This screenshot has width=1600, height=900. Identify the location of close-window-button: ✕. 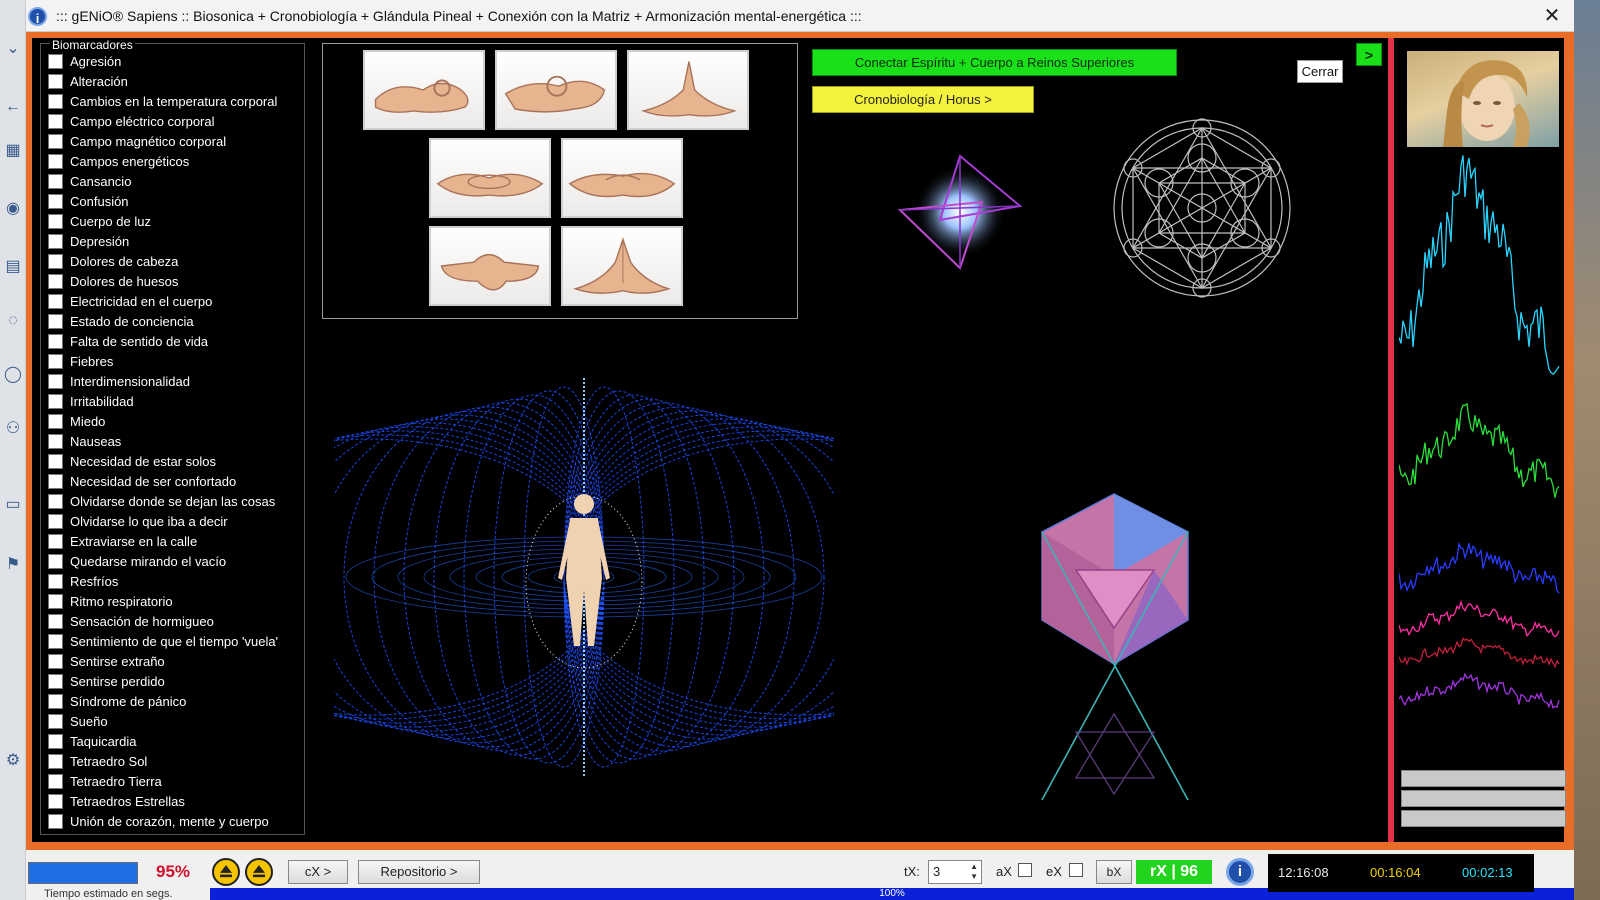
(1552, 16).